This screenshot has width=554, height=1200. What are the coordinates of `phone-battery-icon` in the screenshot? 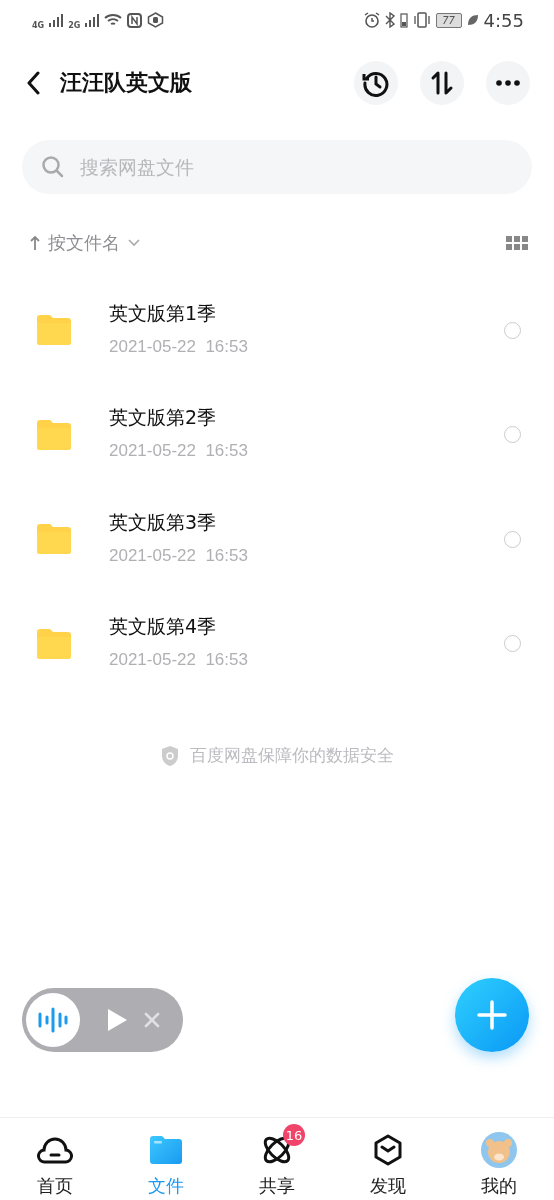 It's located at (403, 20).